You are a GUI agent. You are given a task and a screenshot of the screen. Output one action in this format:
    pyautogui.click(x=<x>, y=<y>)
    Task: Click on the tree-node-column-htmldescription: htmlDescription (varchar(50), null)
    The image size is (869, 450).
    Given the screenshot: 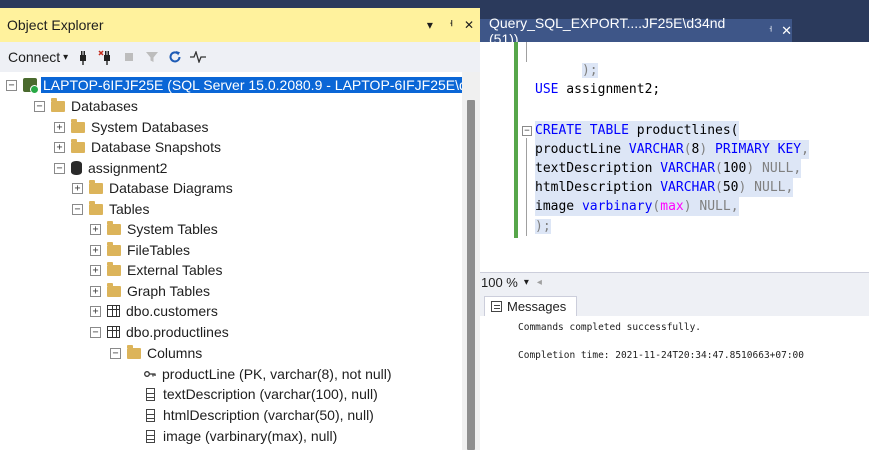 What is the action you would take?
    pyautogui.click(x=260, y=415)
    